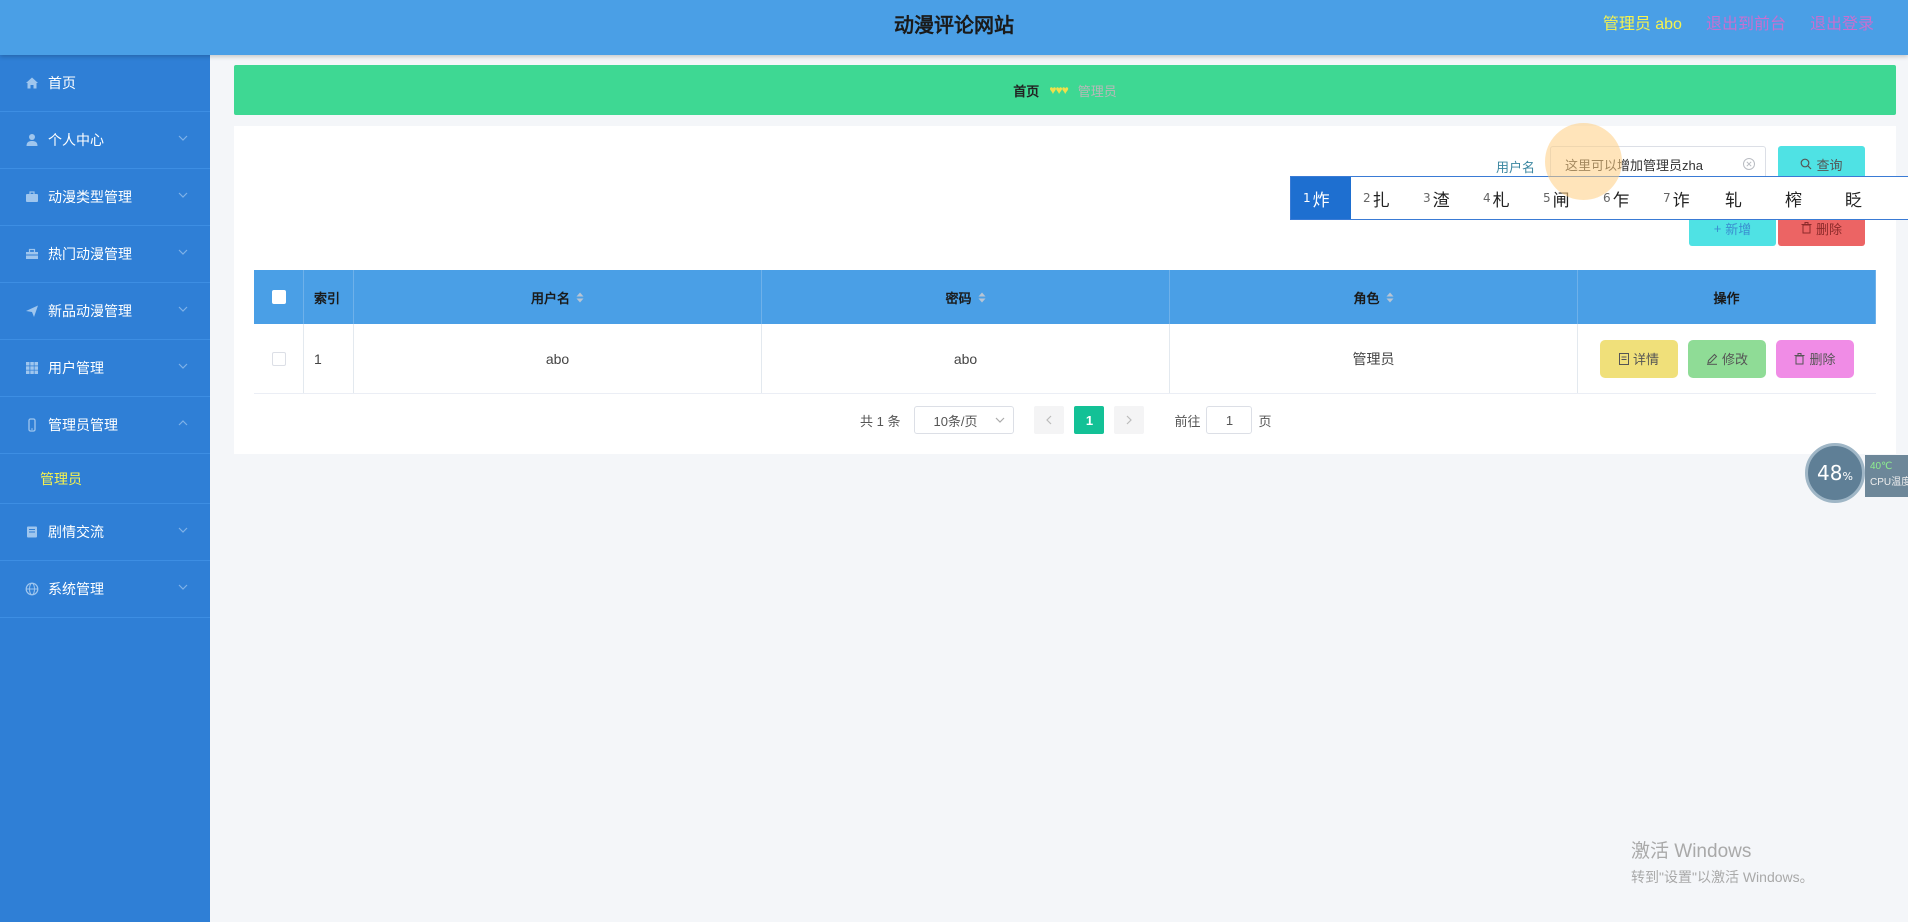 This screenshot has width=1908, height=922. I want to click on send-icon, so click(32, 311).